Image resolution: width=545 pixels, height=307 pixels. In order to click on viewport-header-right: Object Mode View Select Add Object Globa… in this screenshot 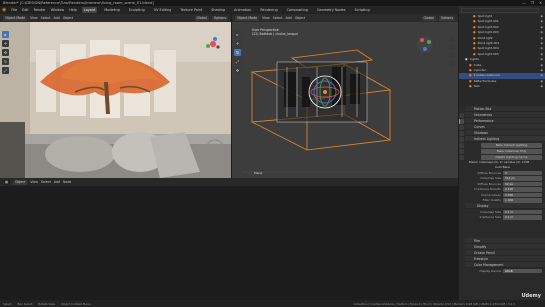, I will do `click(345, 18)`.